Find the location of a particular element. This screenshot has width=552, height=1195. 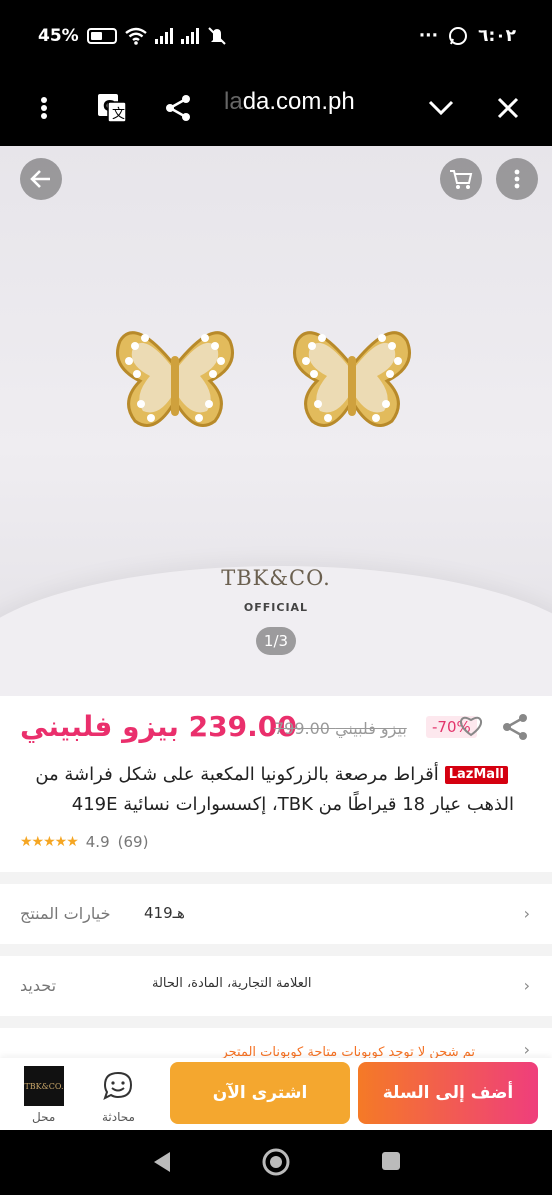

options-value: 419هـ is located at coordinates (164, 913).